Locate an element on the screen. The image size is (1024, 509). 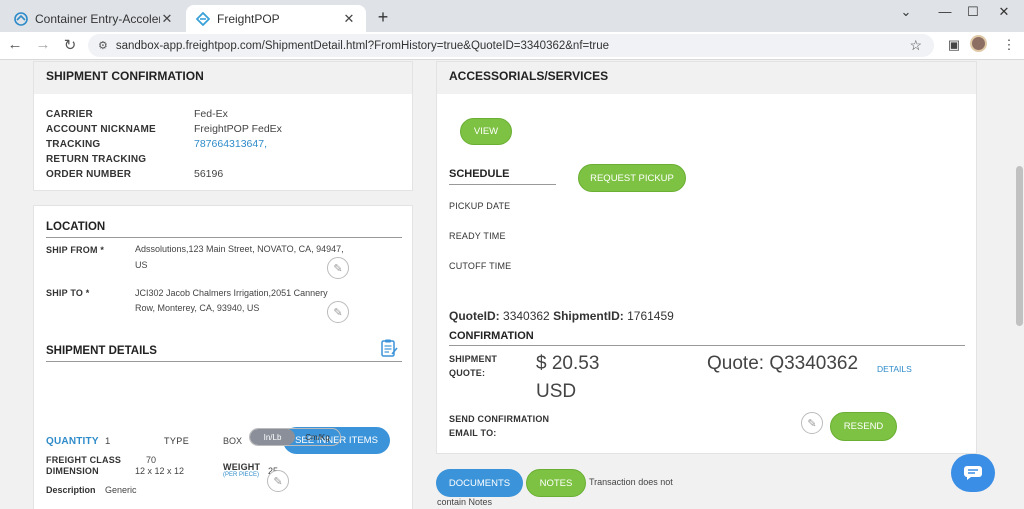
cutoff-time-label: CUTOFF TIME is located at coordinates (480, 266).